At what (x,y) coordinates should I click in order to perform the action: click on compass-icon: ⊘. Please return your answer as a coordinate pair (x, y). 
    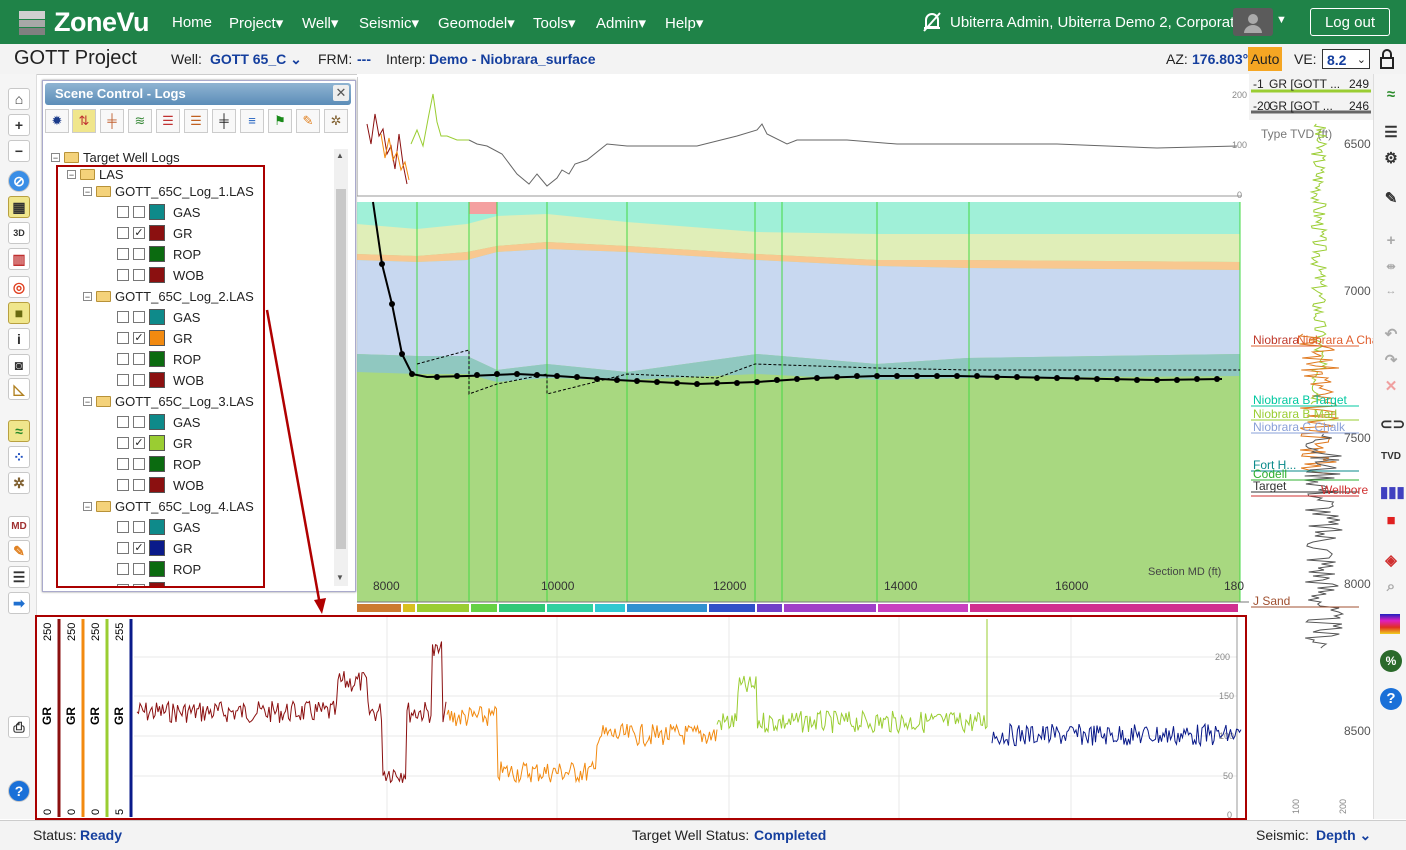
    Looking at the image, I should click on (19, 181).